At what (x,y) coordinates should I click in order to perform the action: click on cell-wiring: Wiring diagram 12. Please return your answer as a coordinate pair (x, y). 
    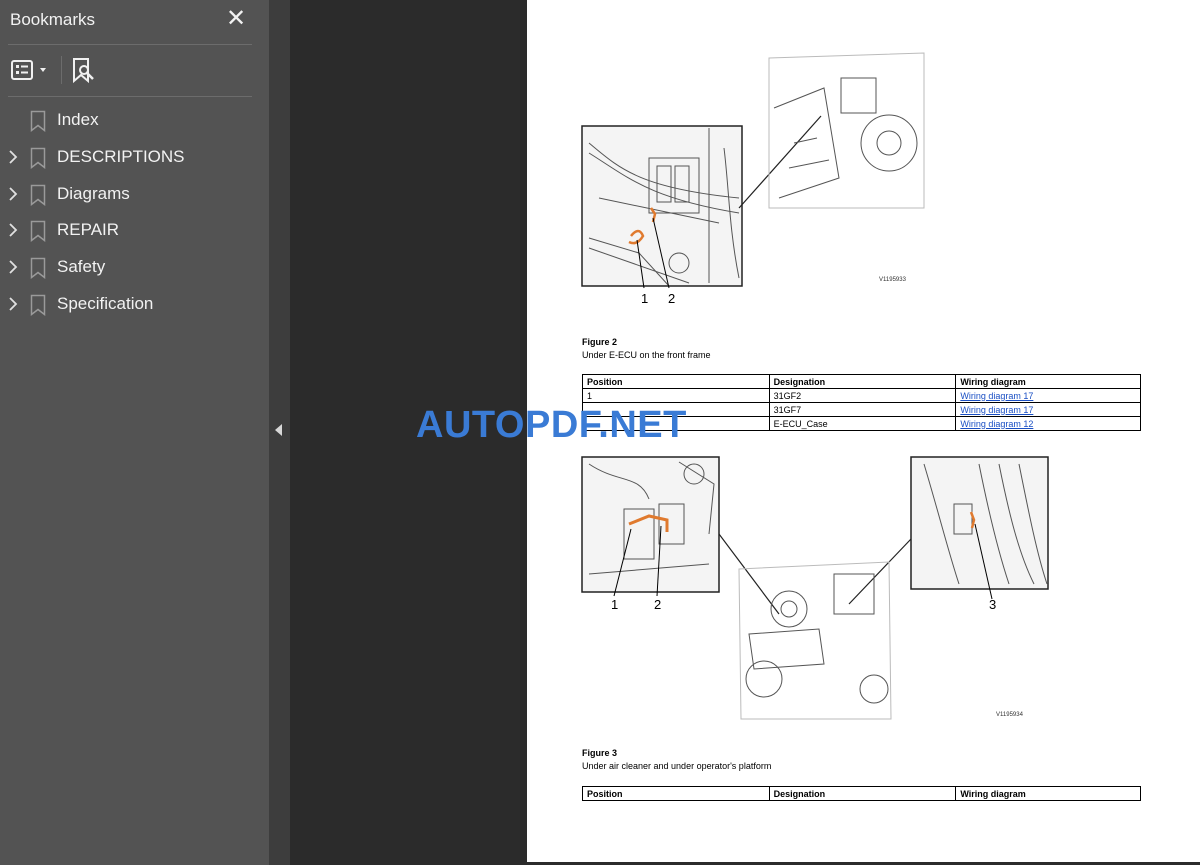
    Looking at the image, I should click on (1048, 423).